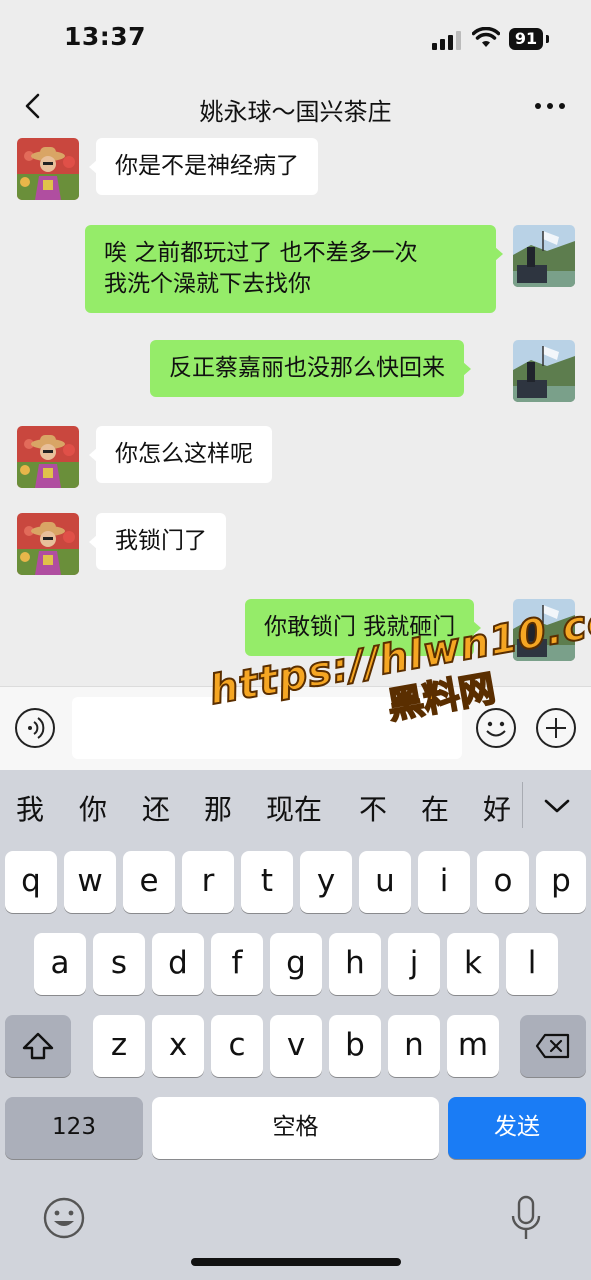  I want to click on key-f: f, so click(237, 964).